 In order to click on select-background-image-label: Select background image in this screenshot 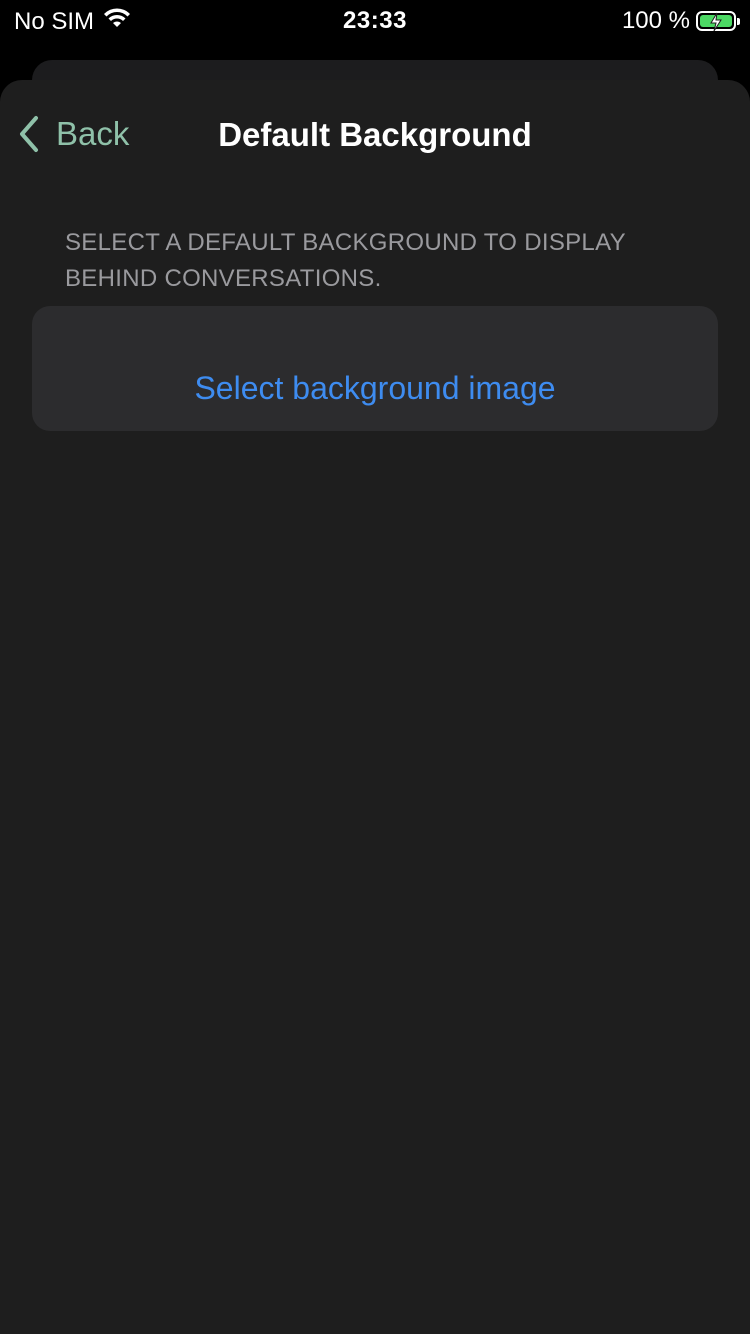, I will do `click(375, 388)`.